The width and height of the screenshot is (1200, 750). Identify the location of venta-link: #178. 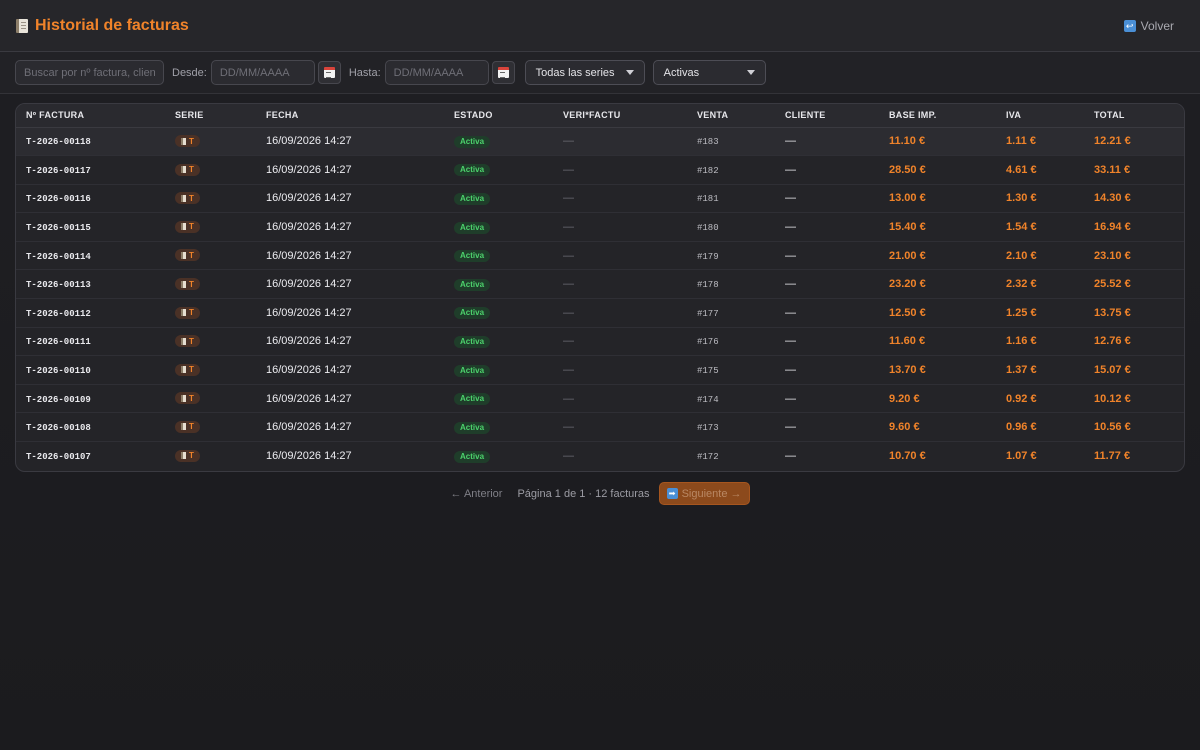
(708, 285).